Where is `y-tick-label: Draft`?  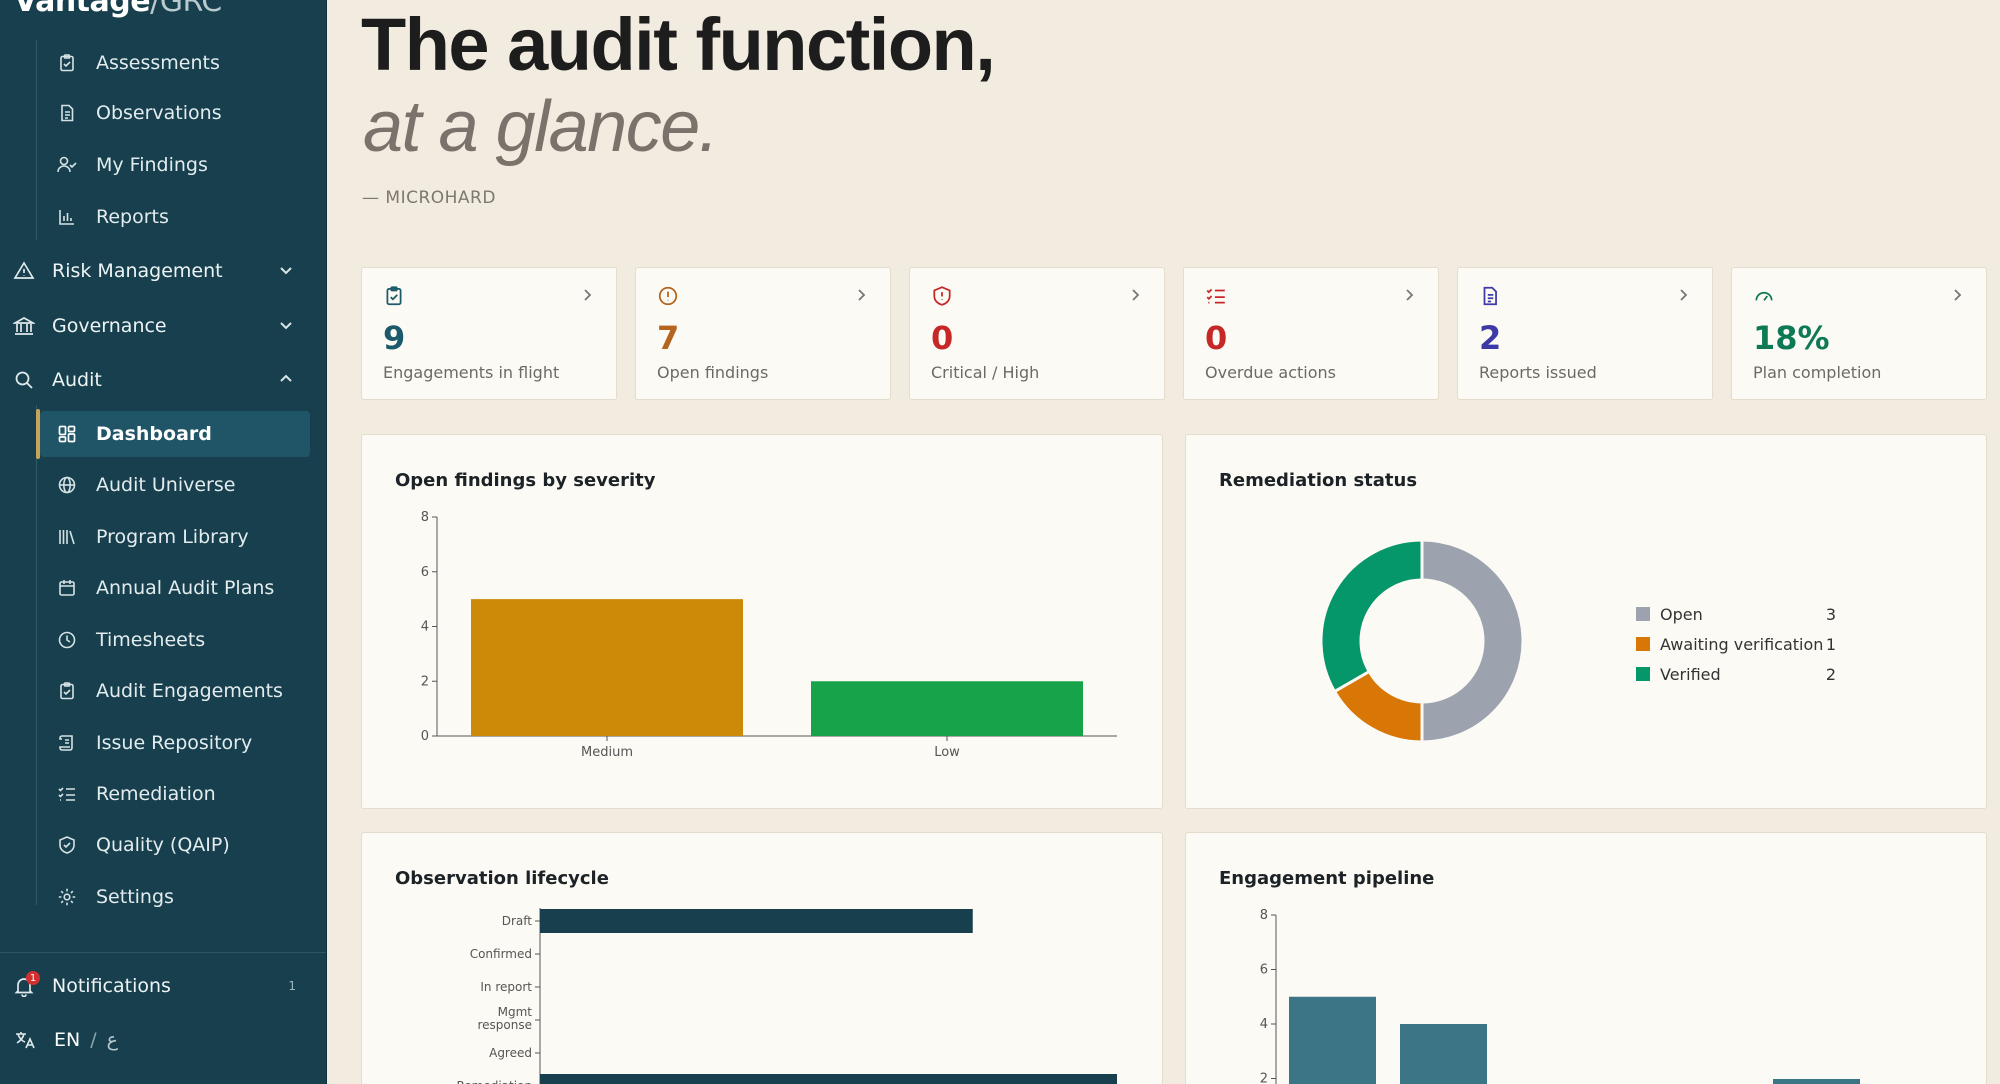
y-tick-label: Draft is located at coordinates (517, 921).